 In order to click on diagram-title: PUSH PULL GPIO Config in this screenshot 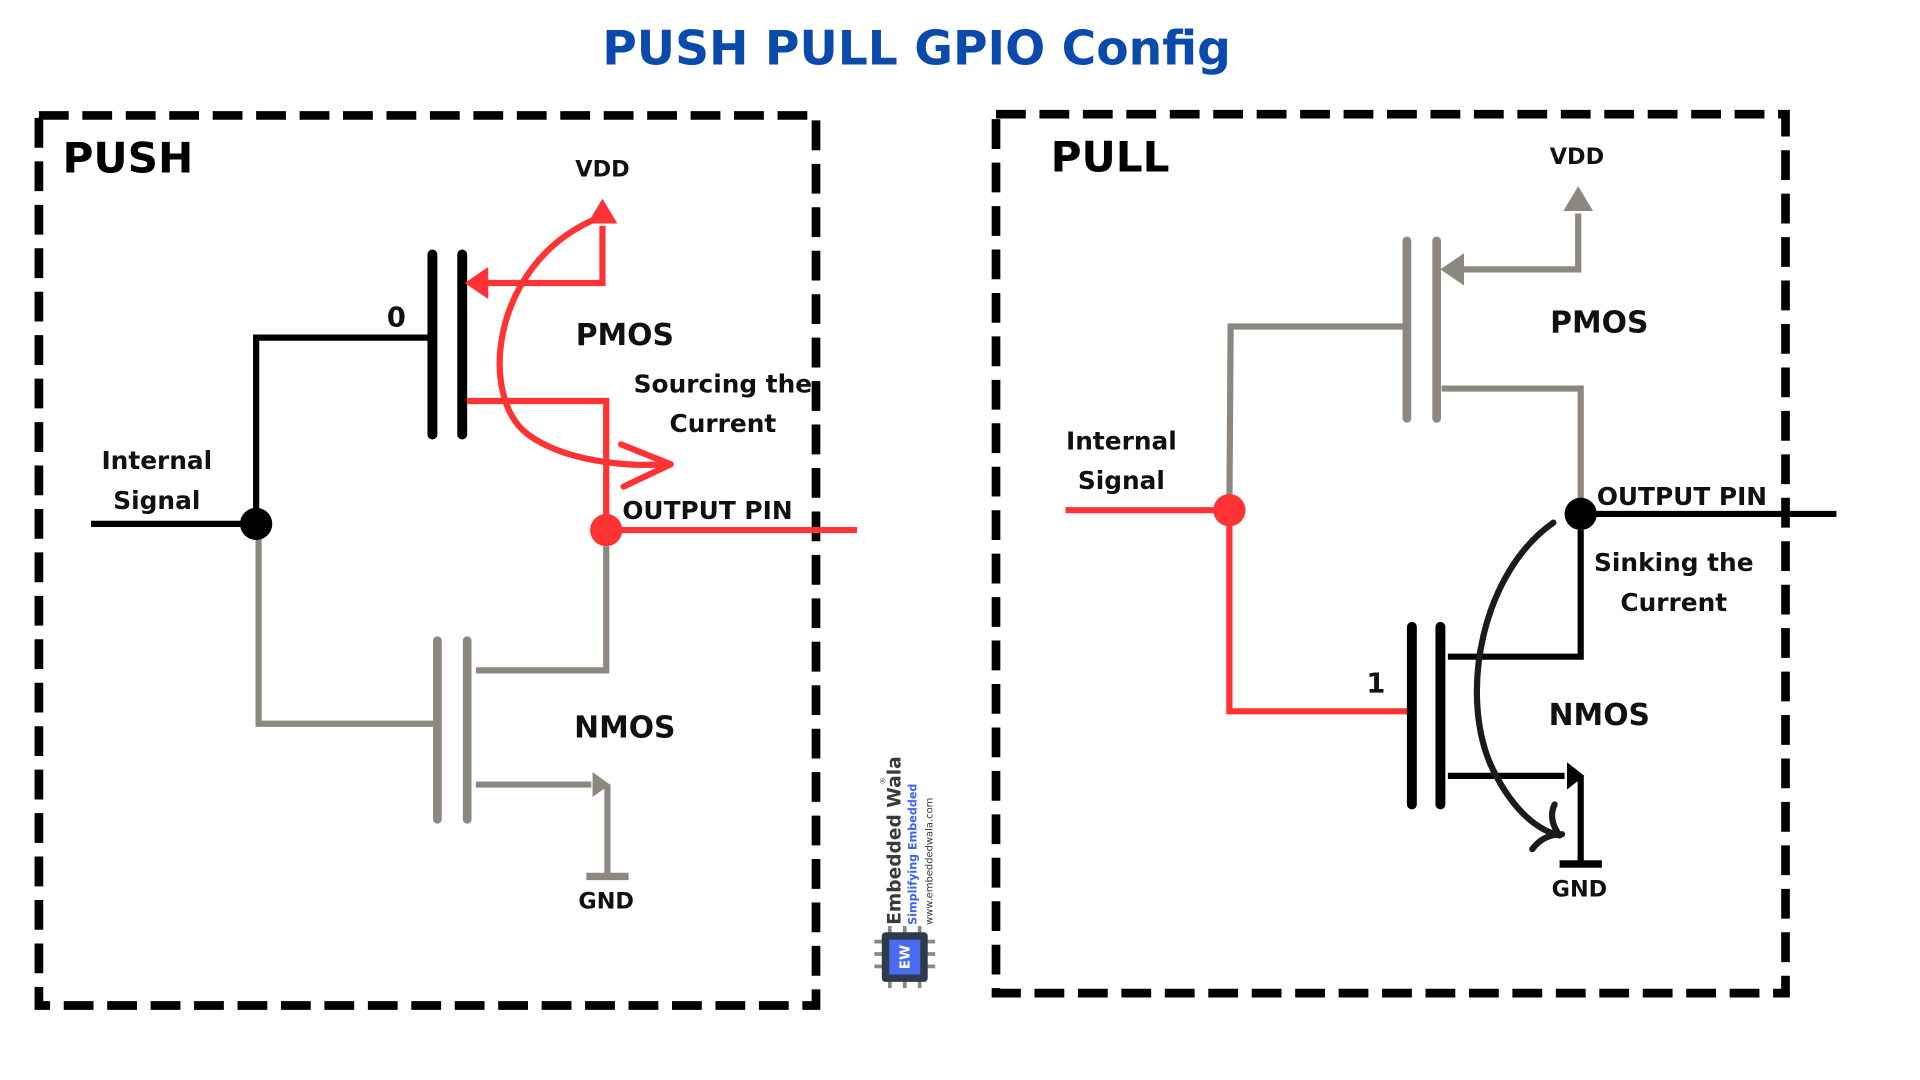, I will do `click(916, 49)`.